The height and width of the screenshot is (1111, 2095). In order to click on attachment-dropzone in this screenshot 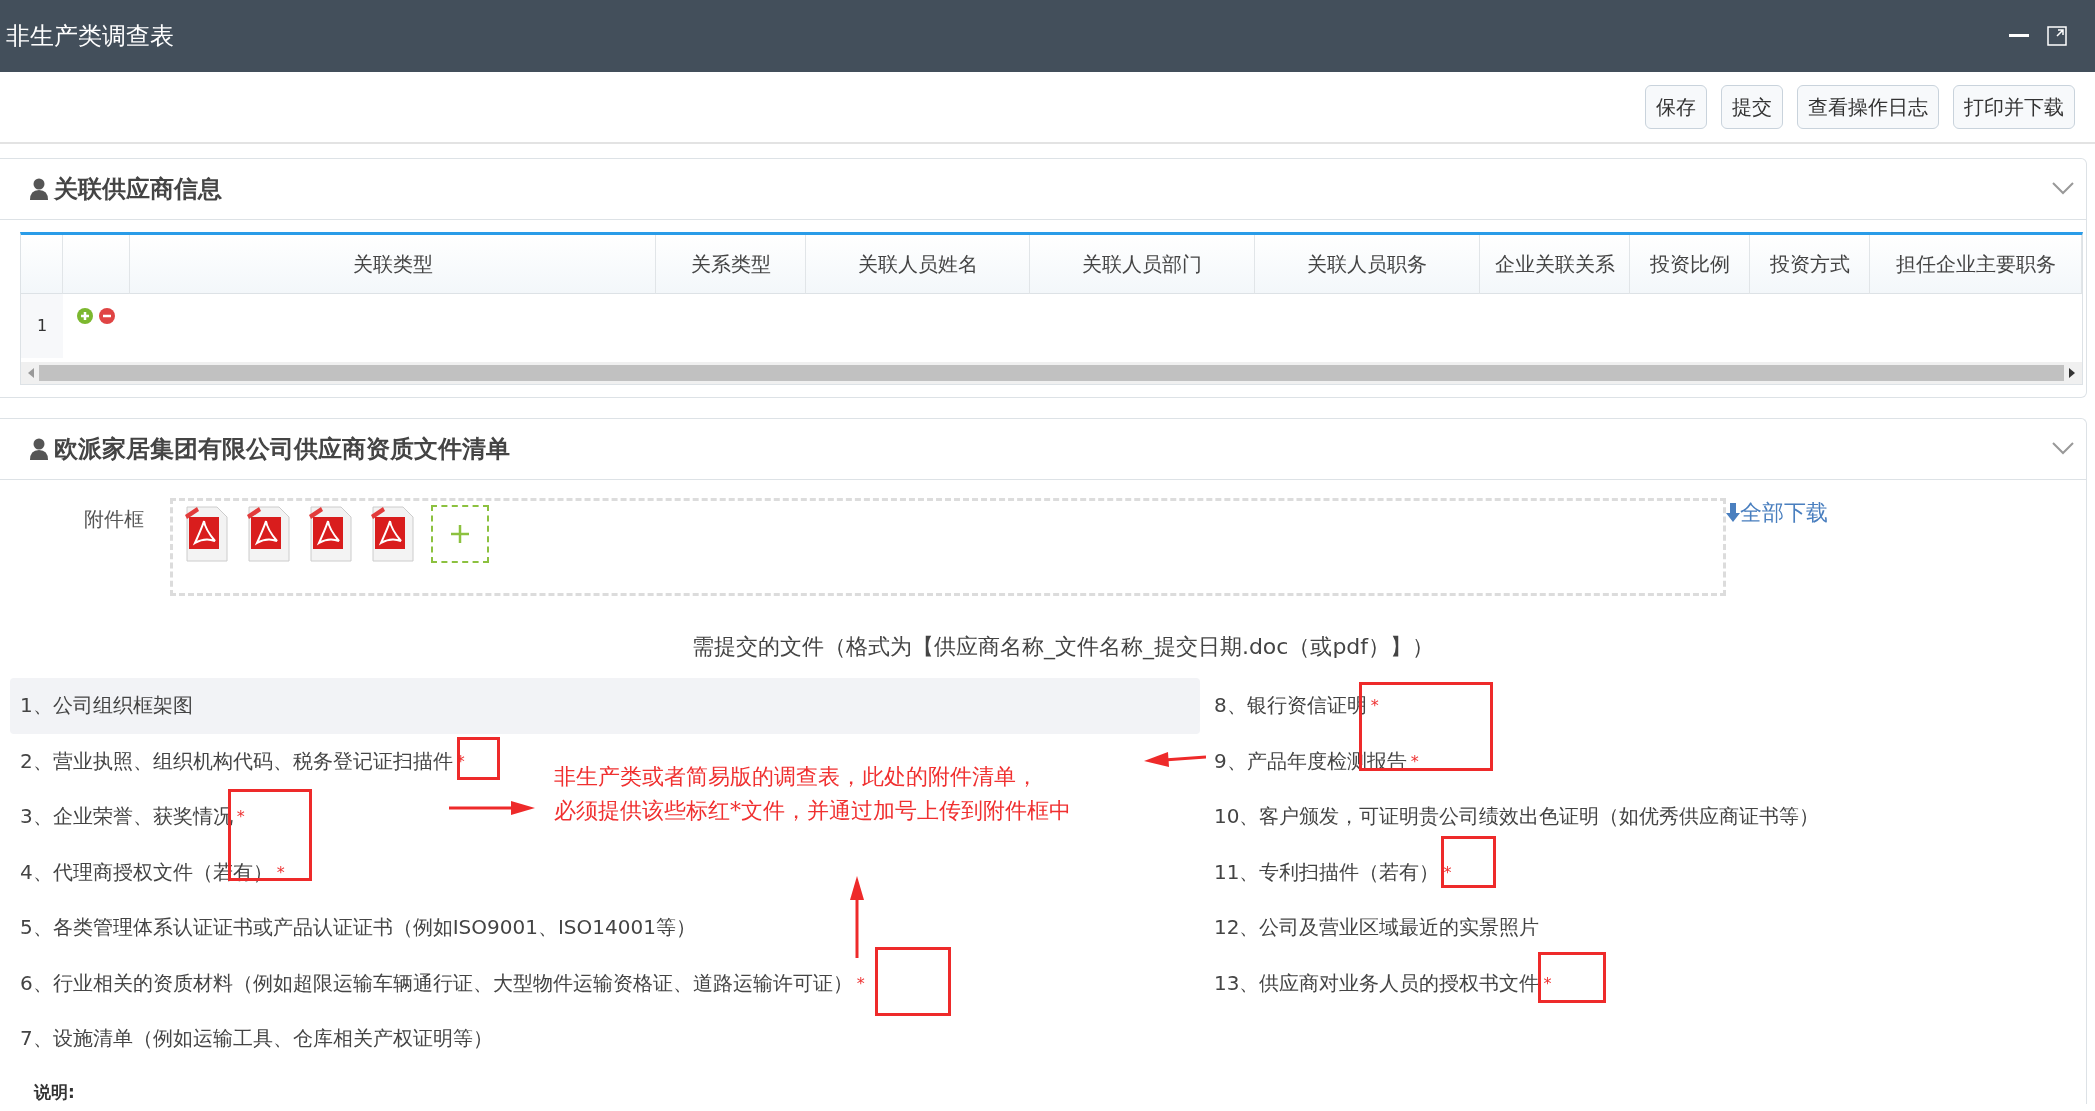, I will do `click(948, 547)`.